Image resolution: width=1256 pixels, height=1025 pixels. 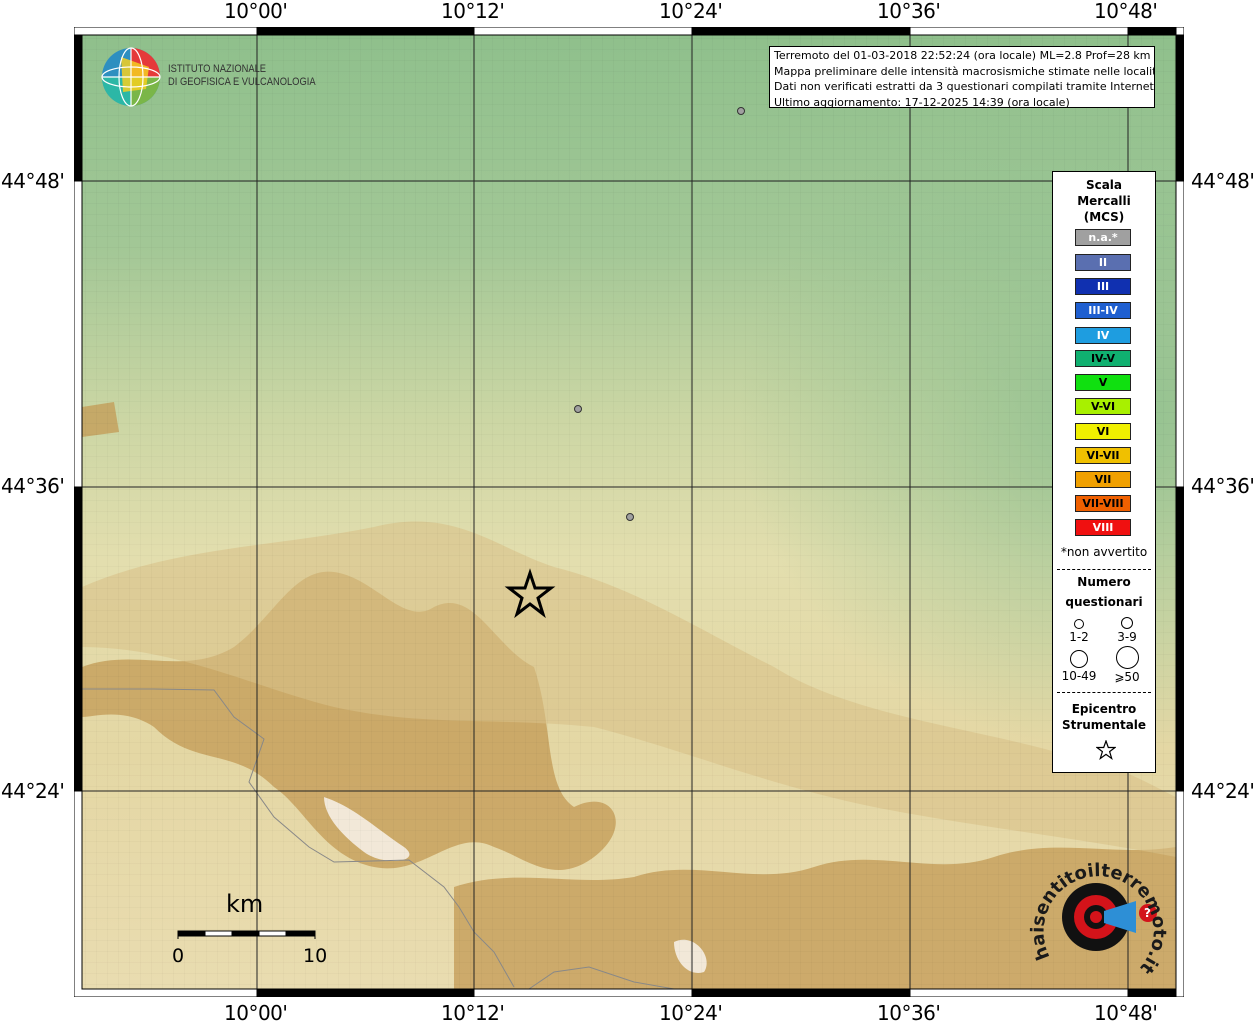 I want to click on size-label: 1-2, so click(x=1079, y=637).